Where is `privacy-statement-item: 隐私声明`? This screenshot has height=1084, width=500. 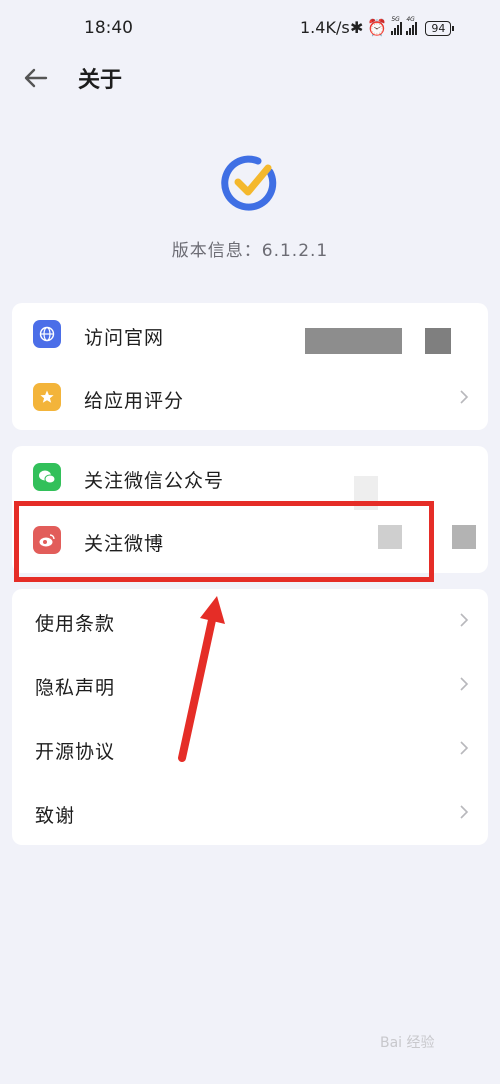 privacy-statement-item: 隐私声明 is located at coordinates (250, 685).